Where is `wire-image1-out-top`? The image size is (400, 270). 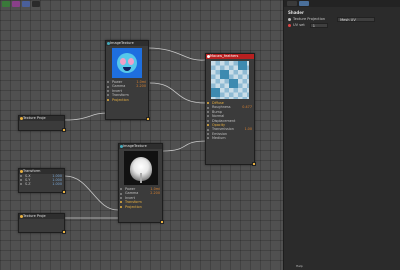
wire-image1-out-top is located at coordinates (176, 54).